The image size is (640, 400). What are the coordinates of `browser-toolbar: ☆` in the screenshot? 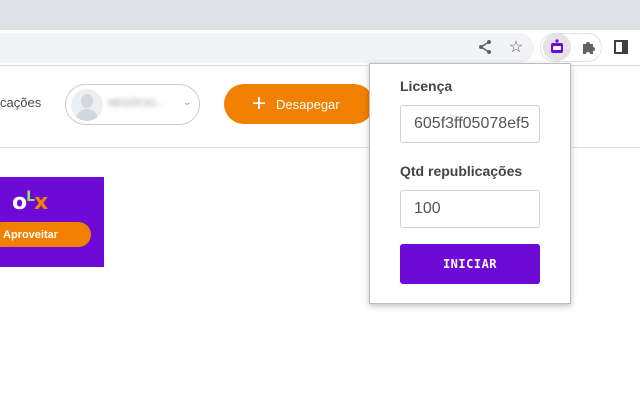 It's located at (320, 48).